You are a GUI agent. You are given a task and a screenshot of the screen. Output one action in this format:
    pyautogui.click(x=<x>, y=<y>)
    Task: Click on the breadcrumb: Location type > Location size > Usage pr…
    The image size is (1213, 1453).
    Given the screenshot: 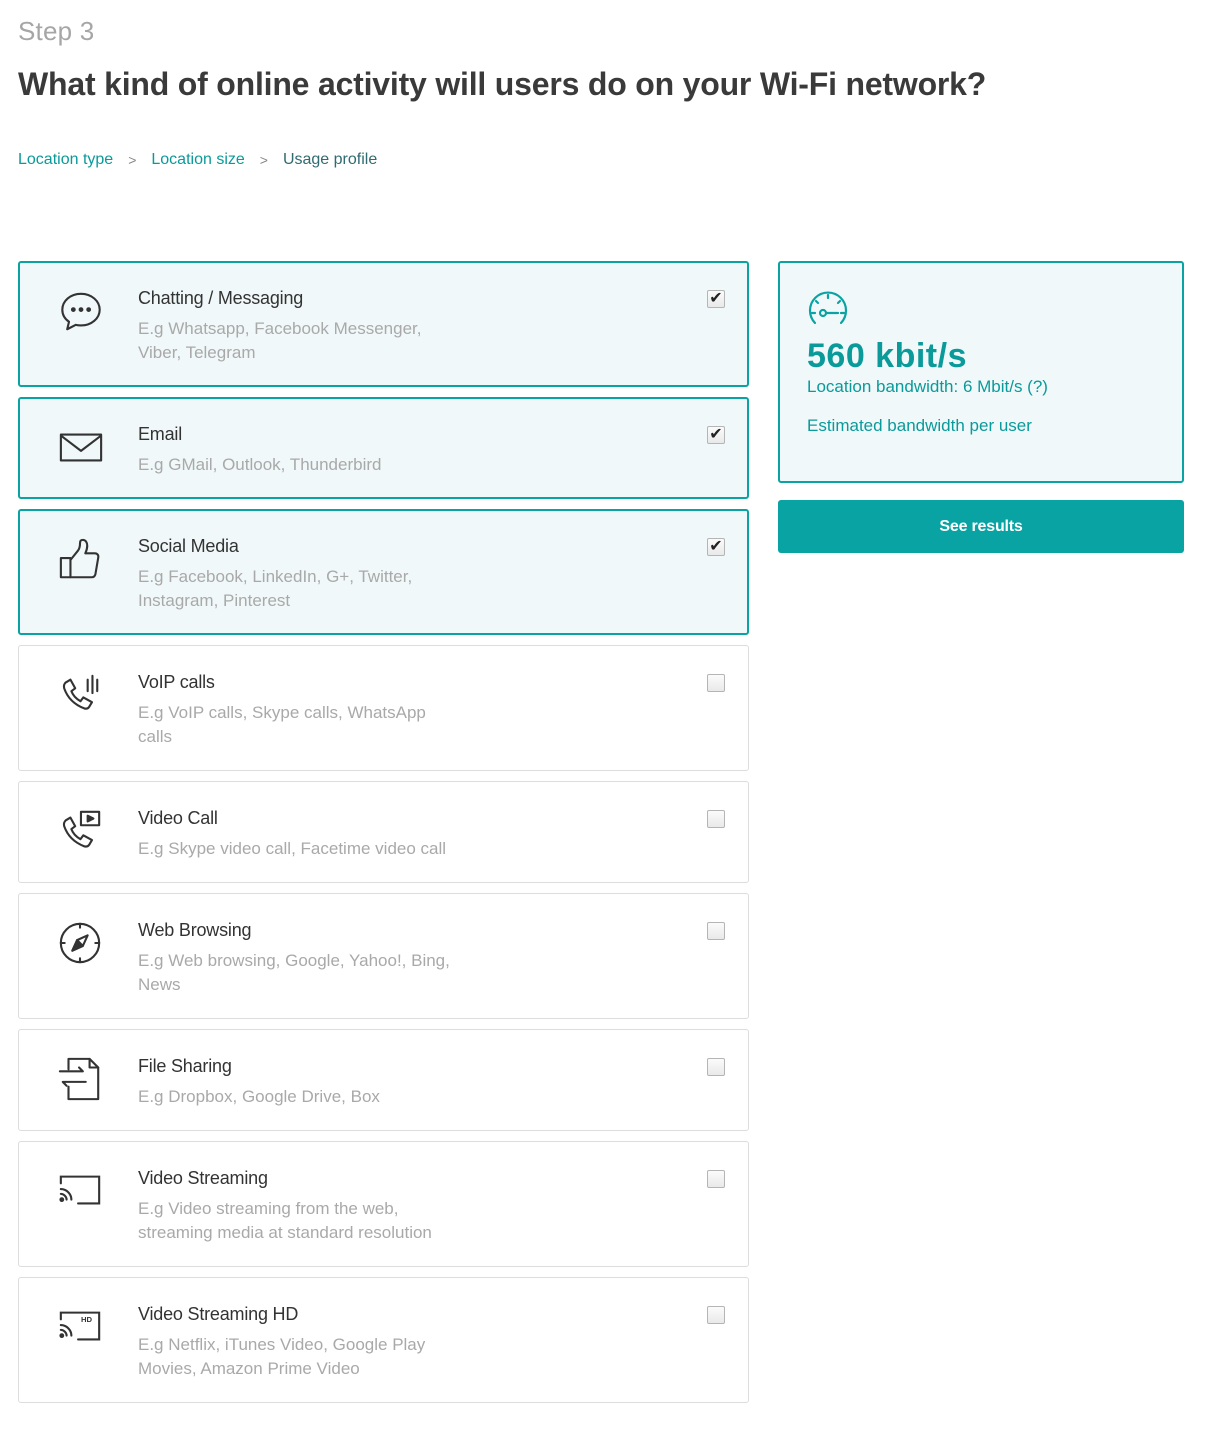 What is the action you would take?
    pyautogui.click(x=197, y=160)
    